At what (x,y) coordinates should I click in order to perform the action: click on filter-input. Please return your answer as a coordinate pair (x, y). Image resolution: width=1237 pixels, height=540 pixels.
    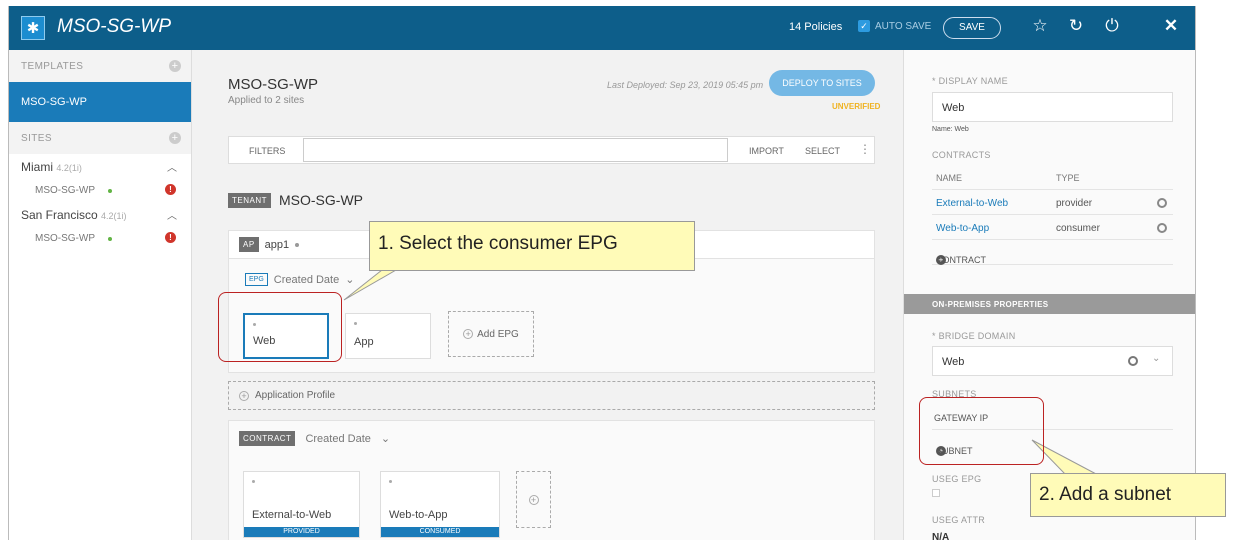
    Looking at the image, I should click on (515, 150).